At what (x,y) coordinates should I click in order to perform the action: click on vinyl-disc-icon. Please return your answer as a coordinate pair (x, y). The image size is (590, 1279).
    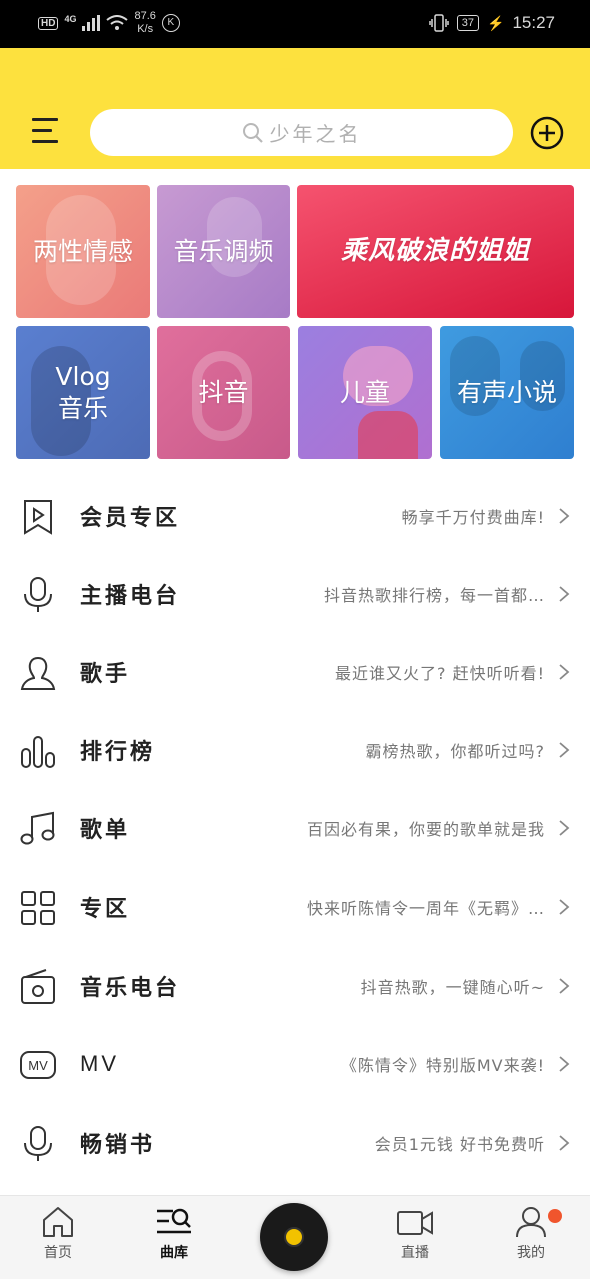
    Looking at the image, I should click on (294, 1237).